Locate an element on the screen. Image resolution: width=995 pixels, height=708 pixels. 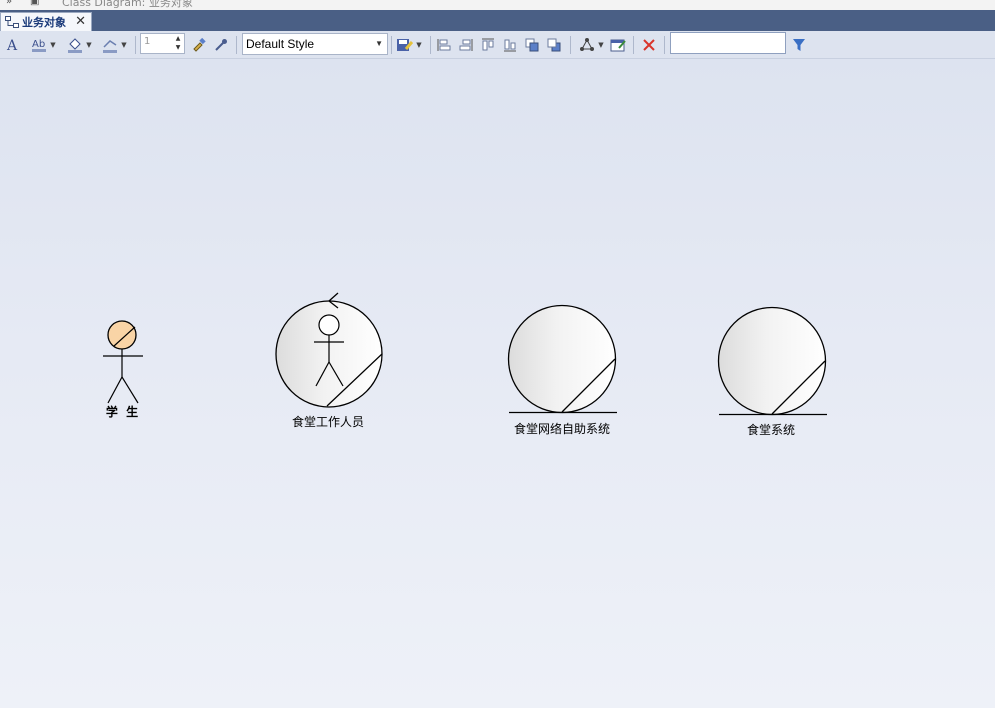
layout-button: ▼ is located at coordinates (591, 45).